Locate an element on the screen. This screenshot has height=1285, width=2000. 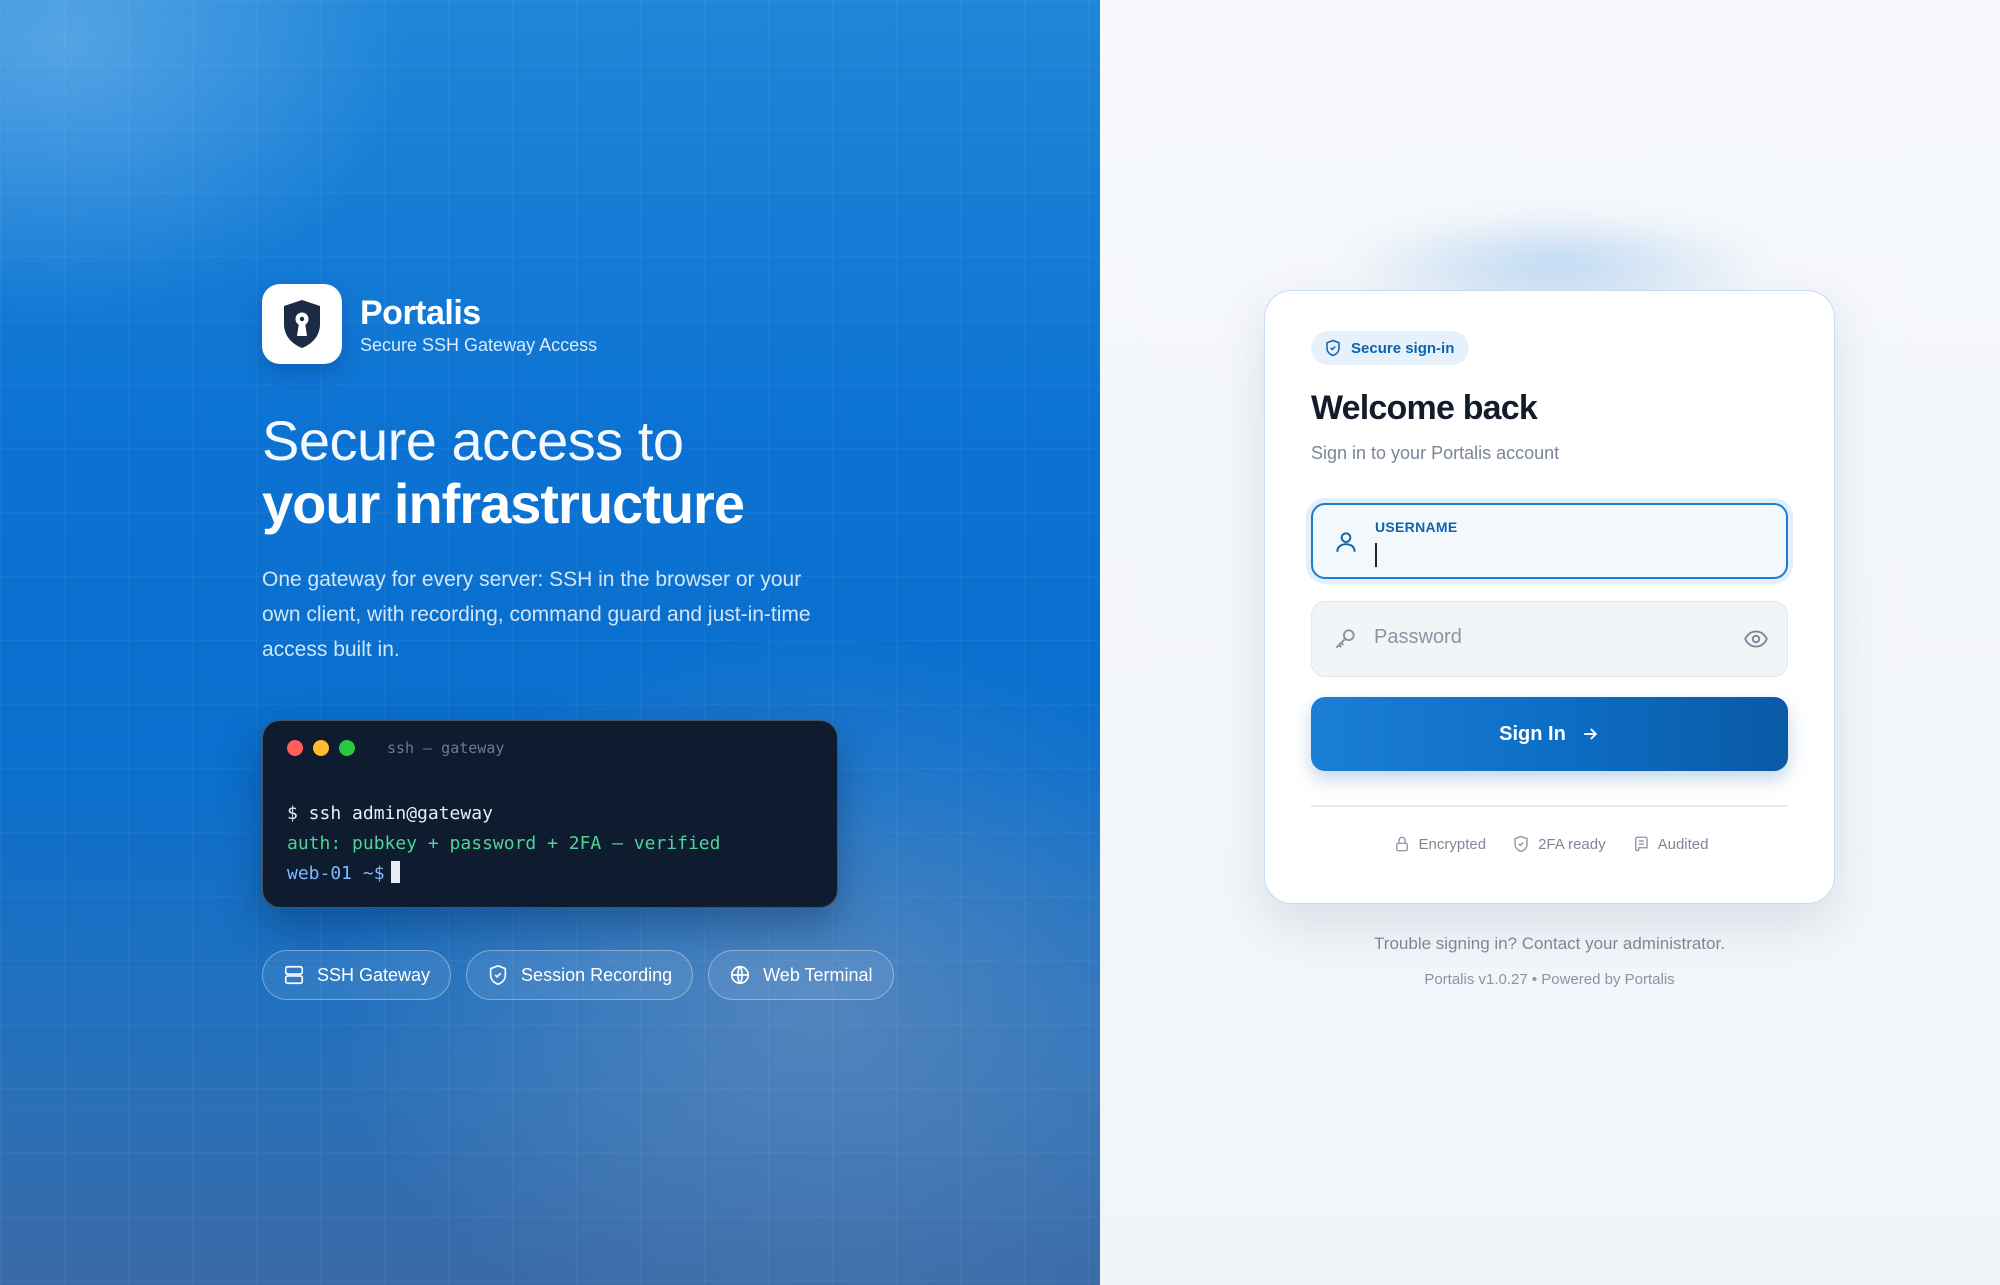
shield-keyhole-icon is located at coordinates (302, 324).